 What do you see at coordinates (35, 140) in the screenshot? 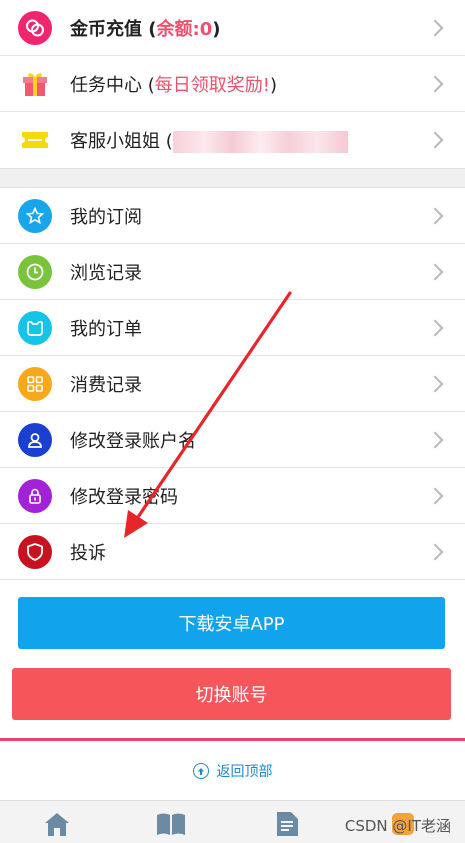
I see `ticket-icon` at bounding box center [35, 140].